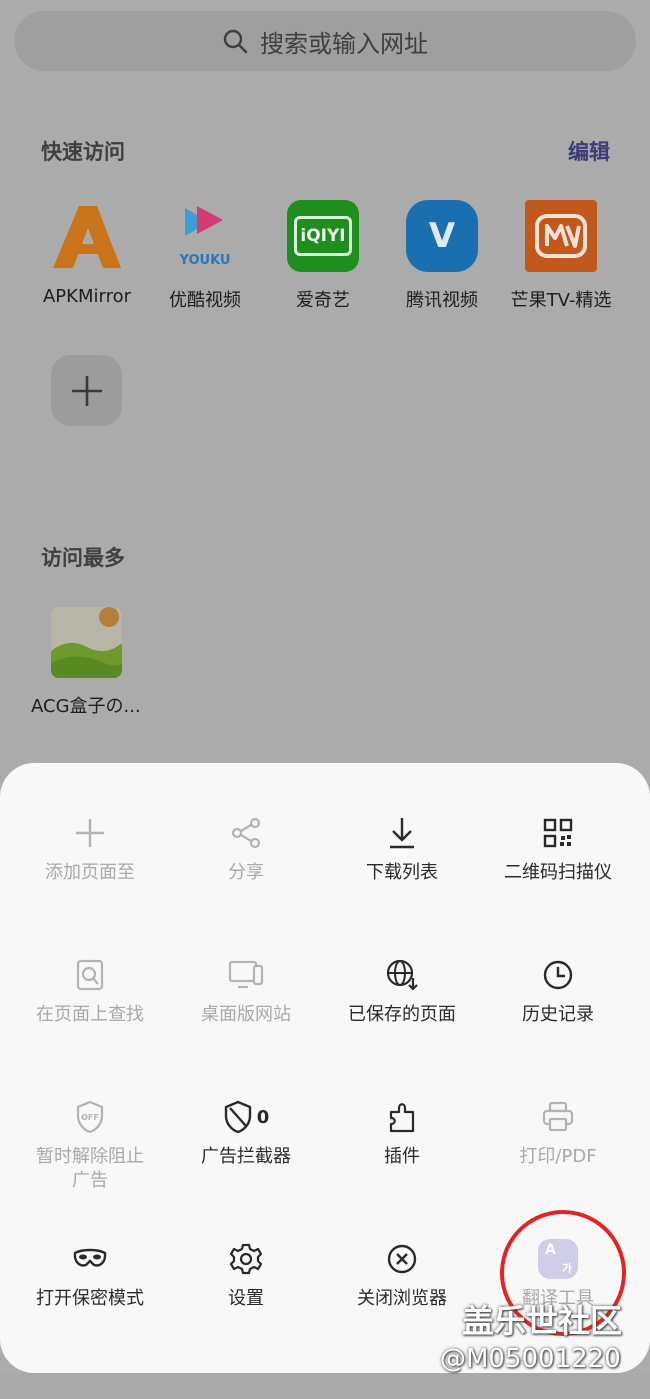 This screenshot has width=650, height=1399. I want to click on menu-saved-pages: 已保存的页面, so click(402, 992).